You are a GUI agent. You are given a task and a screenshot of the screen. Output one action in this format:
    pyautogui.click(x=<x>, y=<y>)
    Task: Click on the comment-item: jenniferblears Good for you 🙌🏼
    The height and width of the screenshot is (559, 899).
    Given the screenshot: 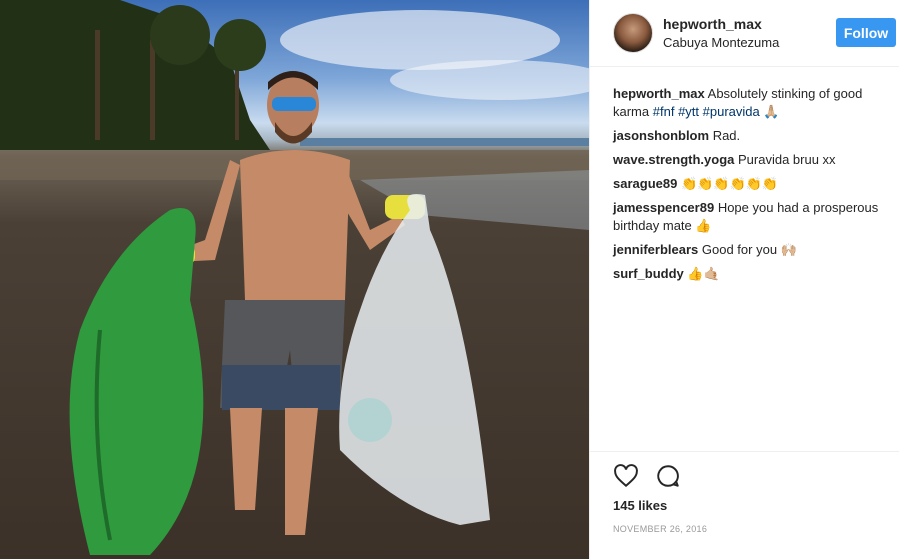 What is the action you would take?
    pyautogui.click(x=751, y=250)
    